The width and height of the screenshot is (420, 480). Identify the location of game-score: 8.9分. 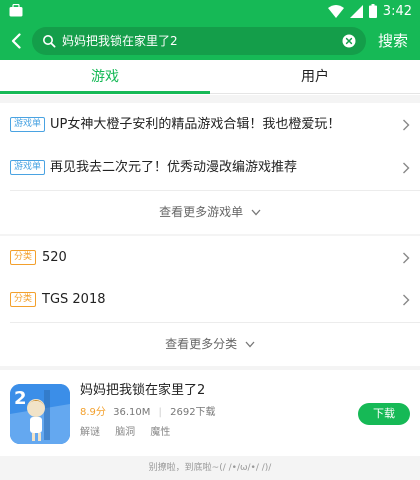
(93, 412).